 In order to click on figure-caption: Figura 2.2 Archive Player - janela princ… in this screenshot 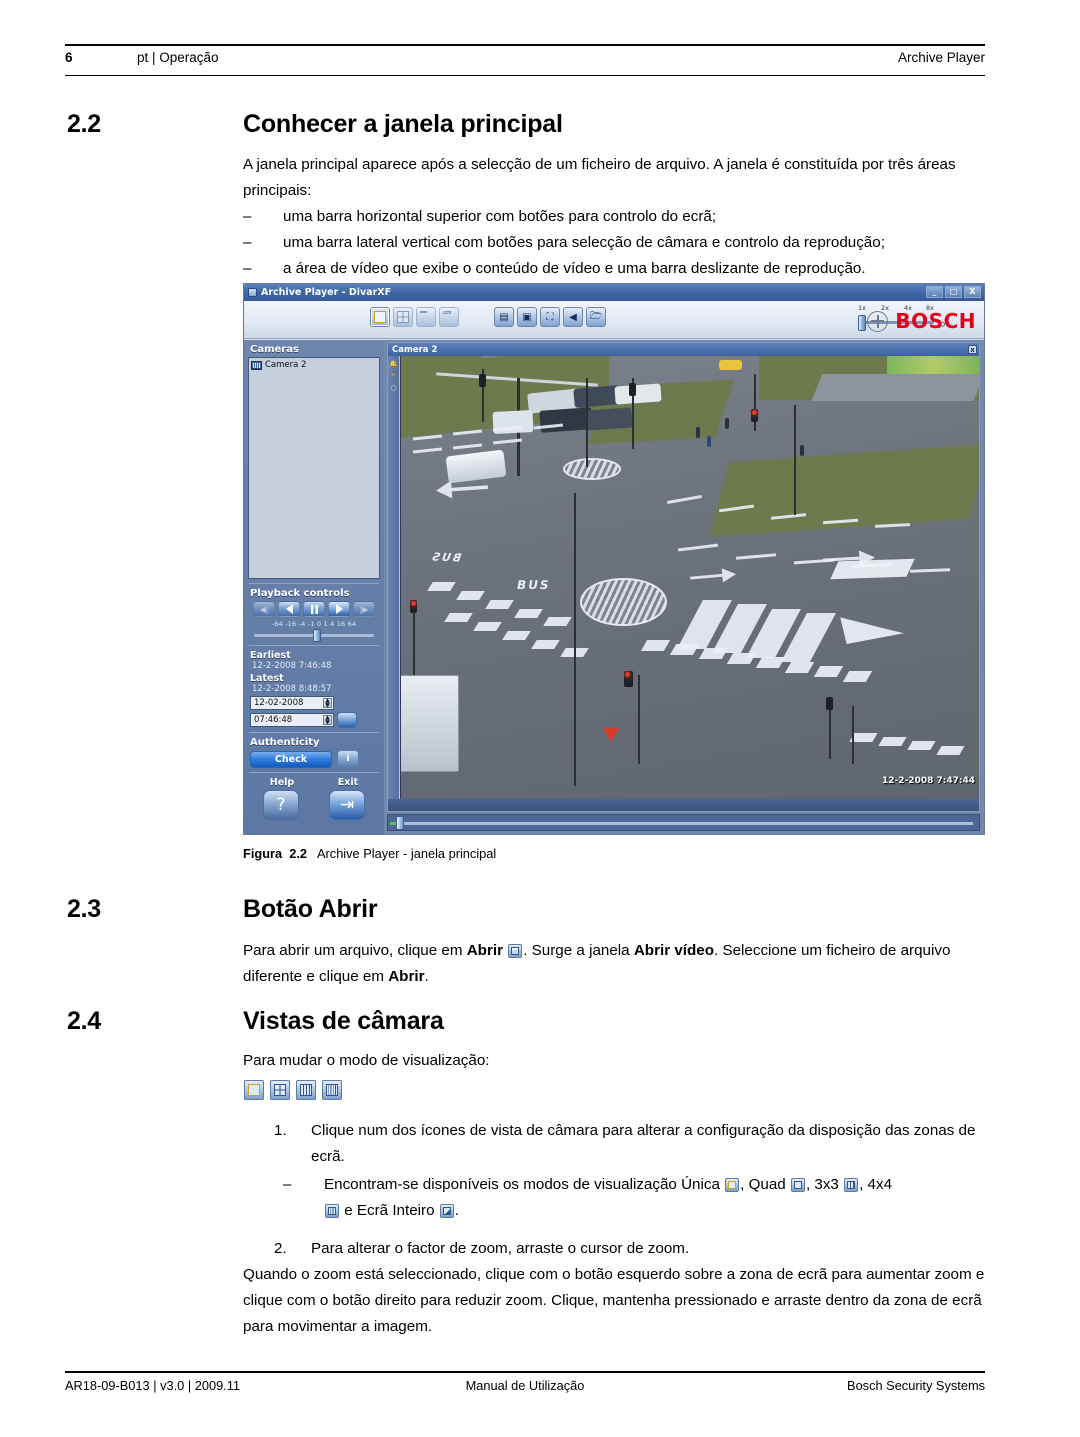, I will do `click(369, 853)`.